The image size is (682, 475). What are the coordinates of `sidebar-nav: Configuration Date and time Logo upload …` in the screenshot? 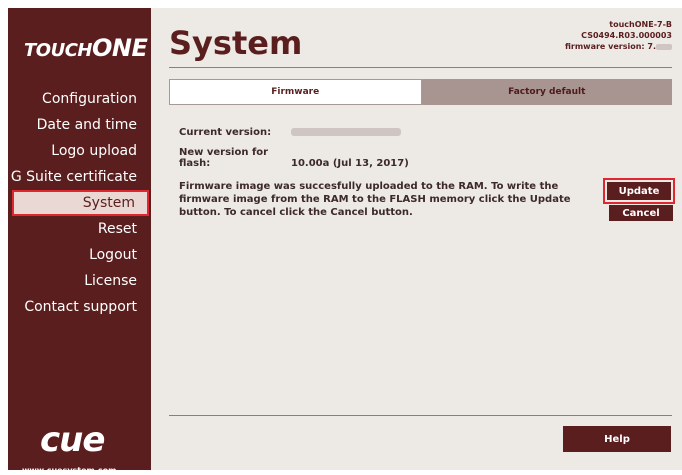 It's located at (79, 203).